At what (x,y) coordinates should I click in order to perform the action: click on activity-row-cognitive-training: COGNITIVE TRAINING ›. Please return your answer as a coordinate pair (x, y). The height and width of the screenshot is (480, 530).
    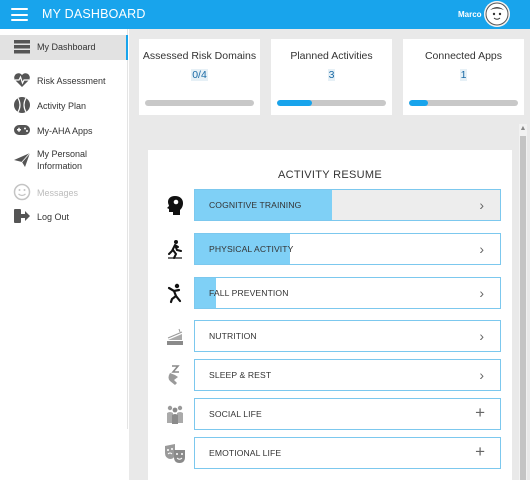
    Looking at the image, I should click on (330, 205).